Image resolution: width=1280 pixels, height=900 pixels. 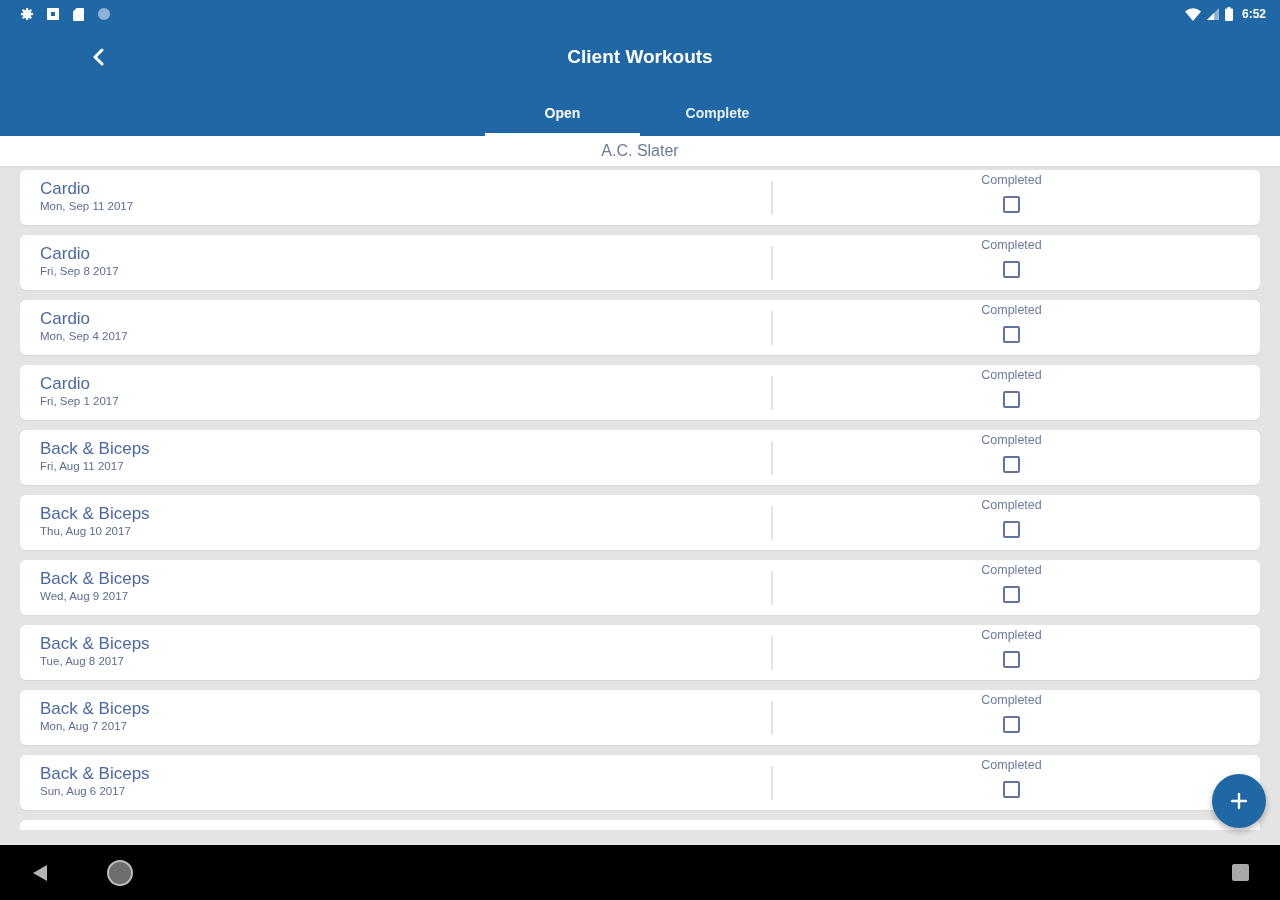 What do you see at coordinates (640, 587) in the screenshot?
I see `workout-card: Back & Biceps Wed, Aug 9 2017 Completed` at bounding box center [640, 587].